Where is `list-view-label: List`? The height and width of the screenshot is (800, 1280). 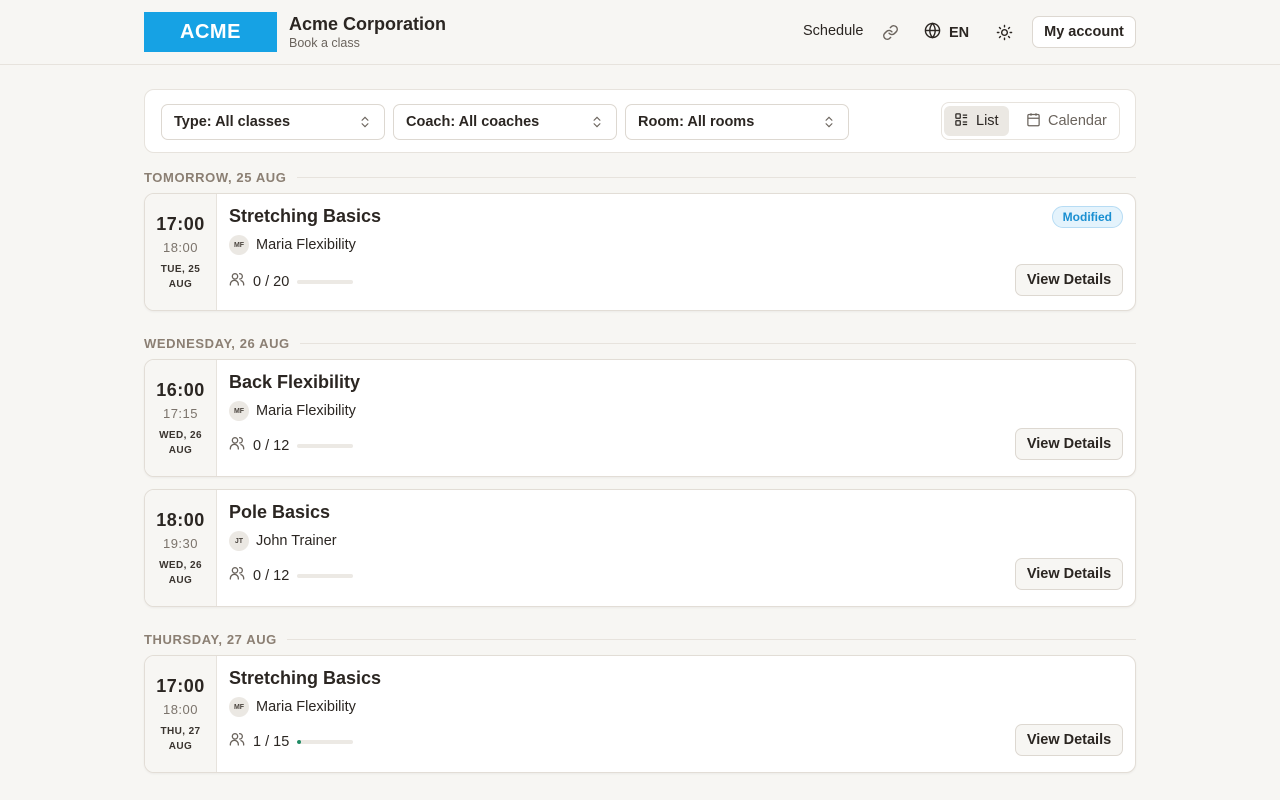
list-view-label: List is located at coordinates (987, 121).